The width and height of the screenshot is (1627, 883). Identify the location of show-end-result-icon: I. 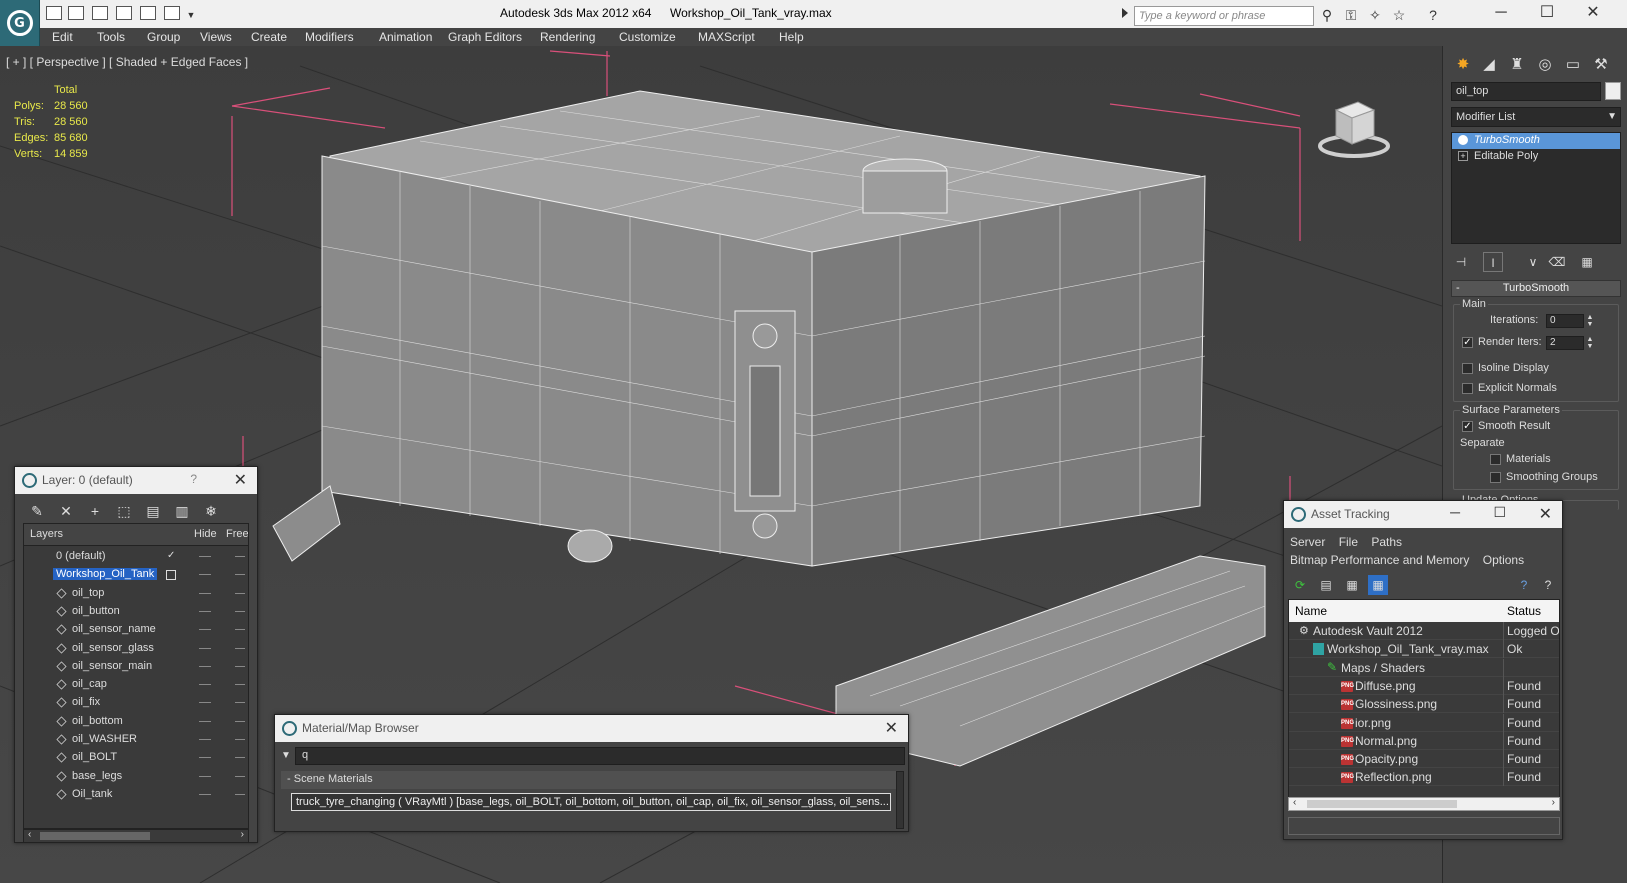
(1493, 262).